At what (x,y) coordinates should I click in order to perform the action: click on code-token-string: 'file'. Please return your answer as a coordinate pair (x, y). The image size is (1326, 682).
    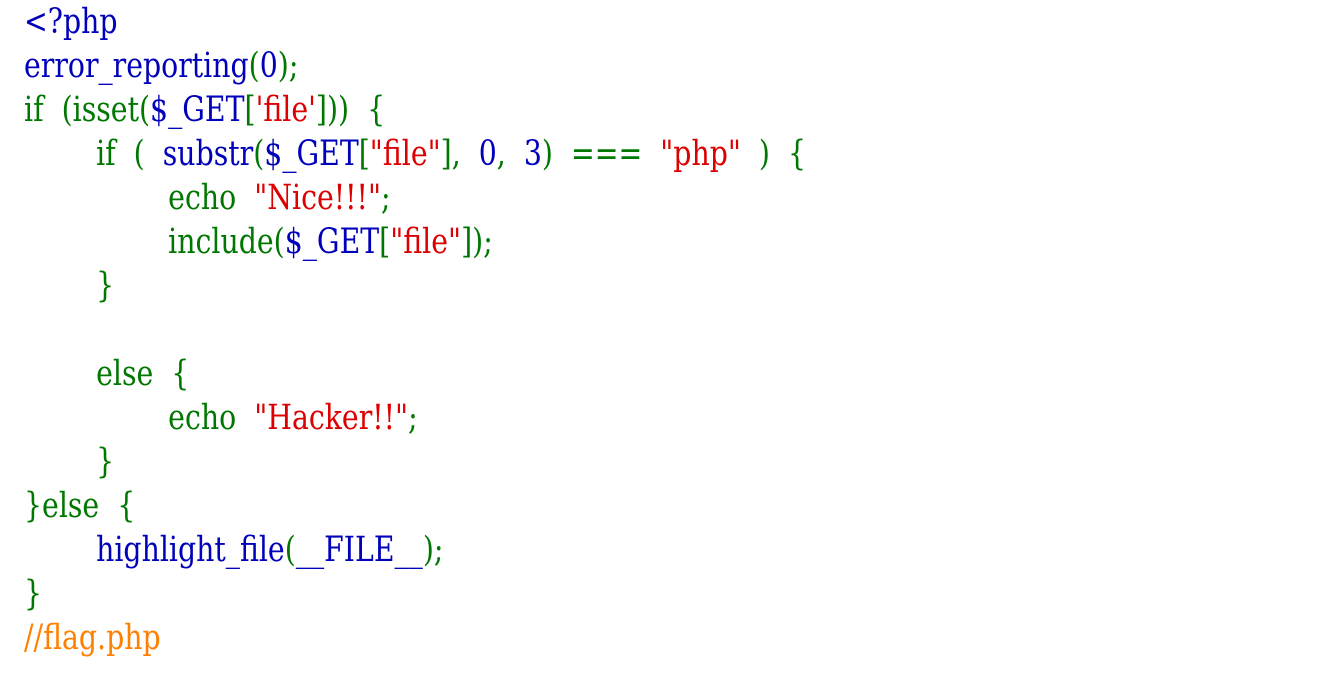
    Looking at the image, I should click on (285, 110).